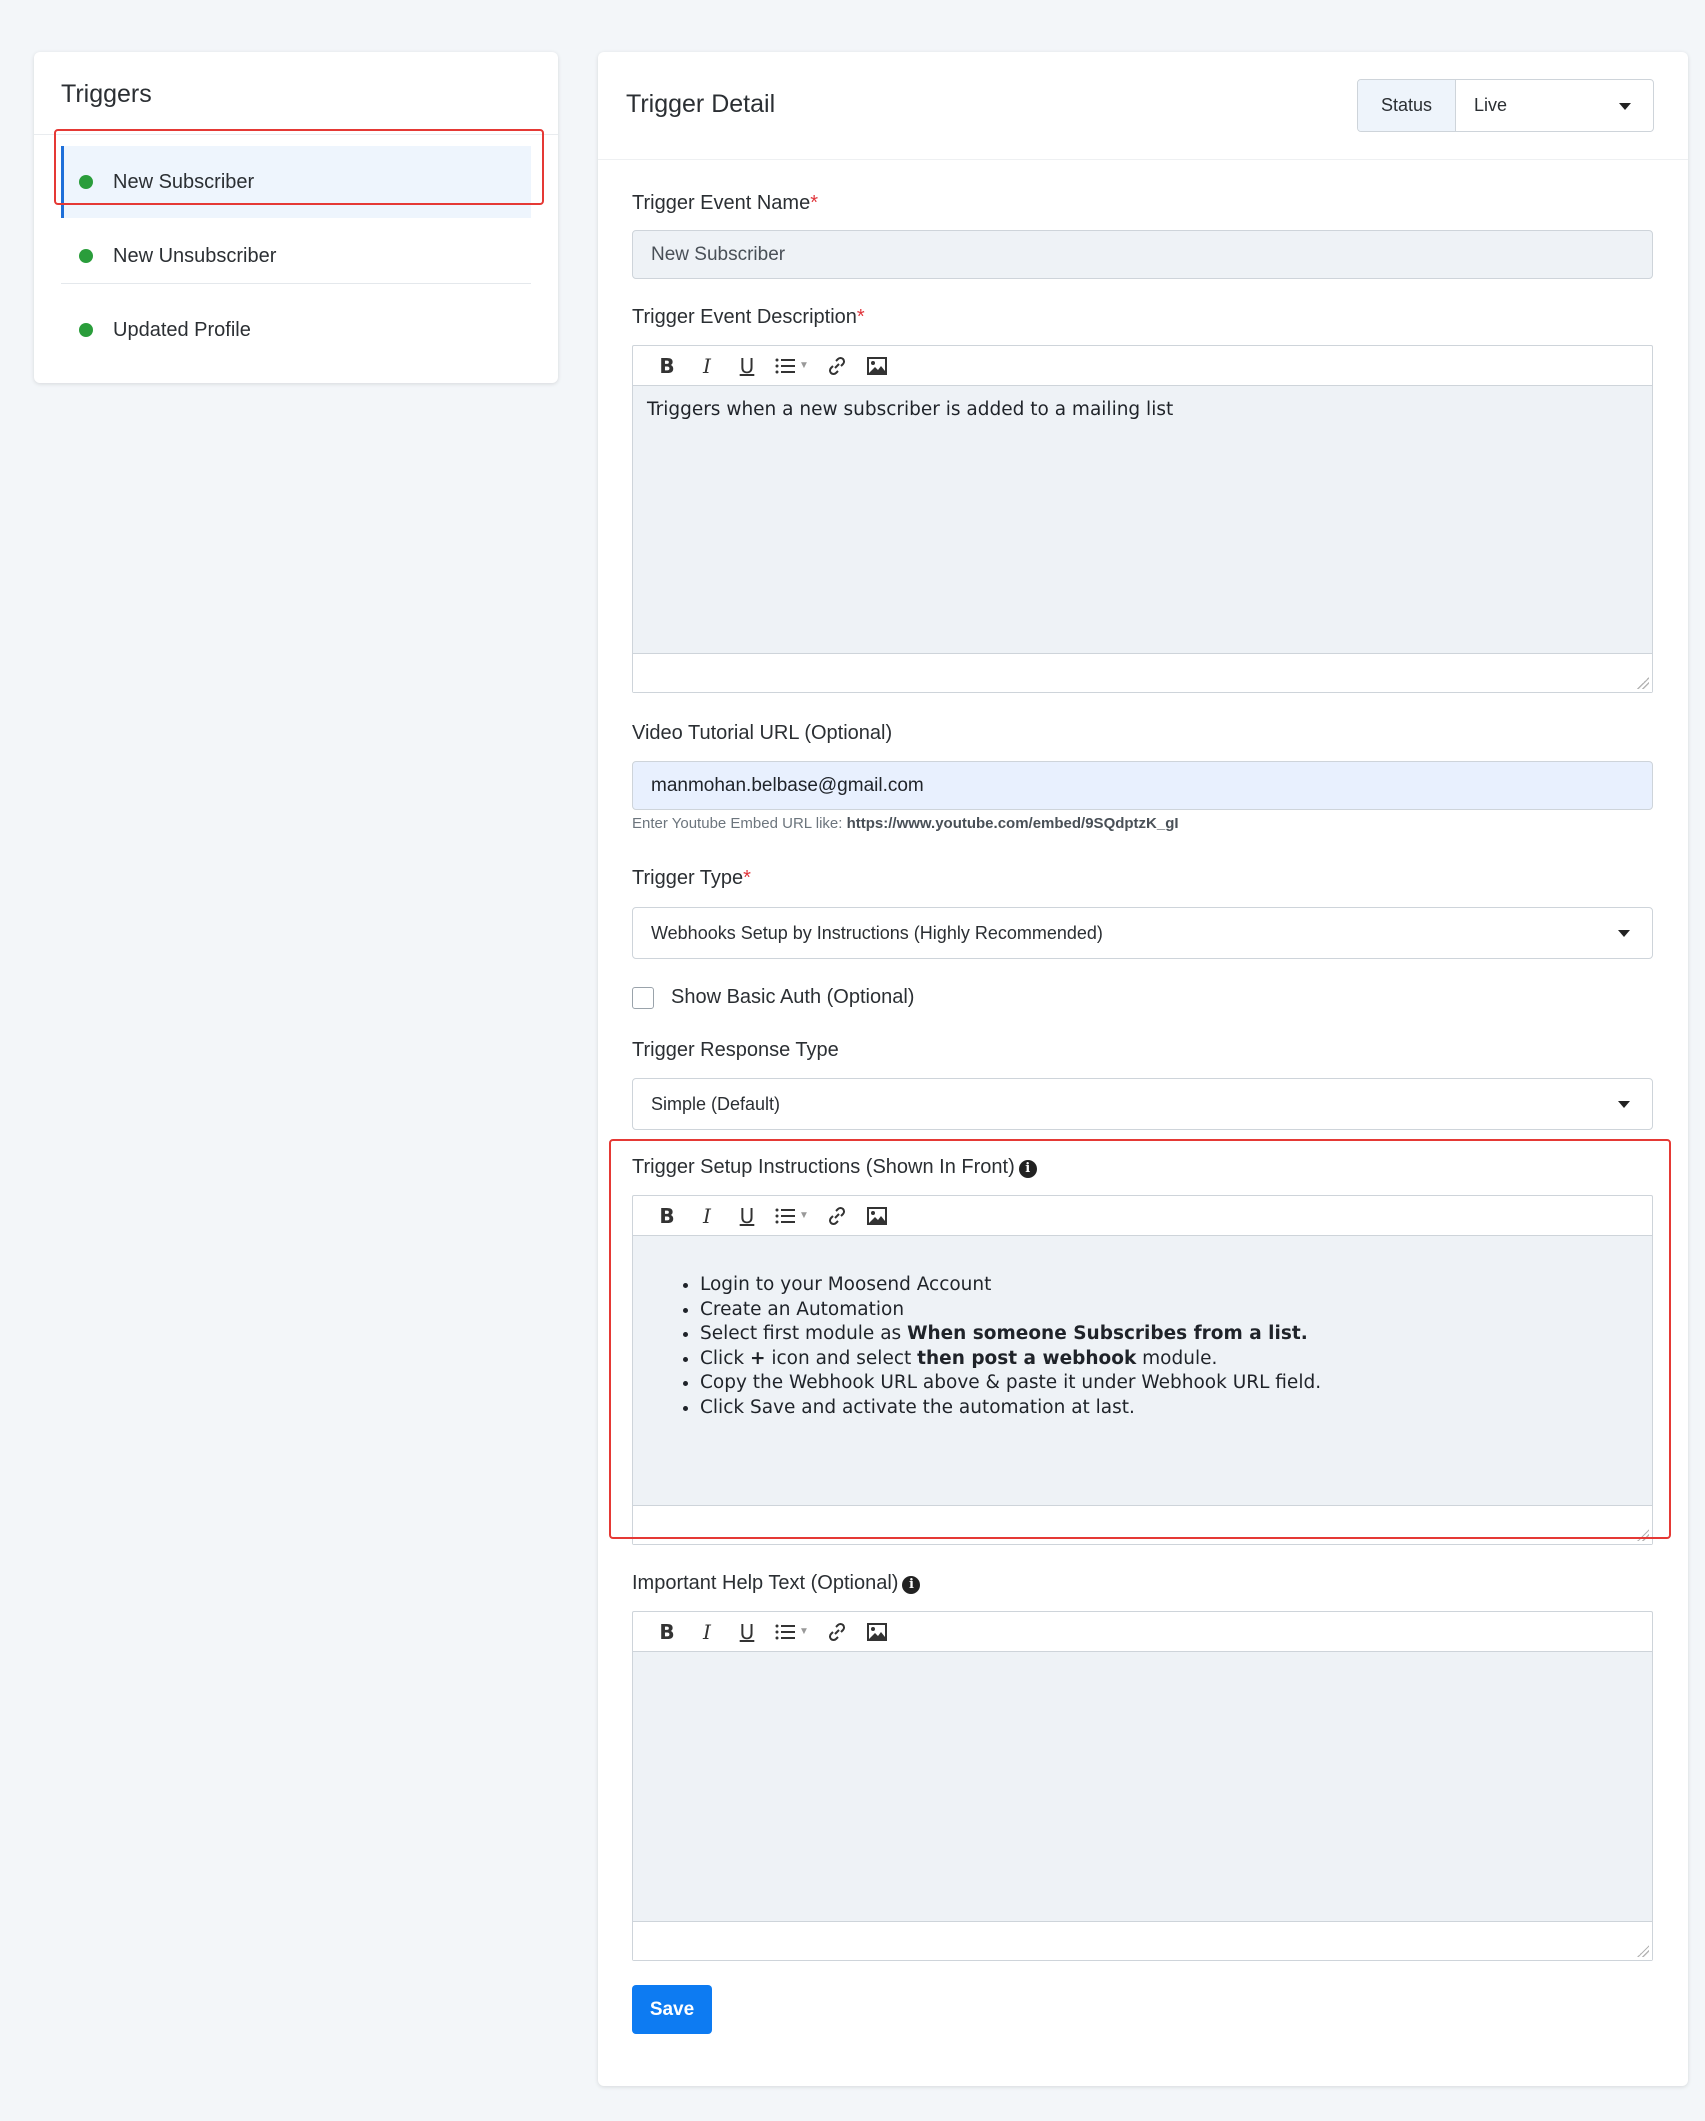  What do you see at coordinates (296, 330) in the screenshot?
I see `sidebar-item-updated-profile: Updated Profile` at bounding box center [296, 330].